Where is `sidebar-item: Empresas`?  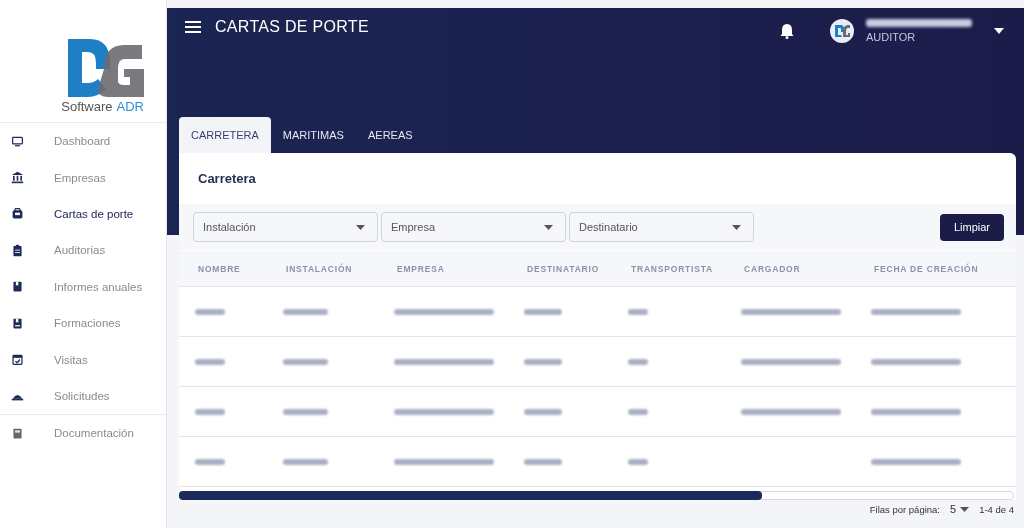
sidebar-item: Empresas is located at coordinates (83, 177).